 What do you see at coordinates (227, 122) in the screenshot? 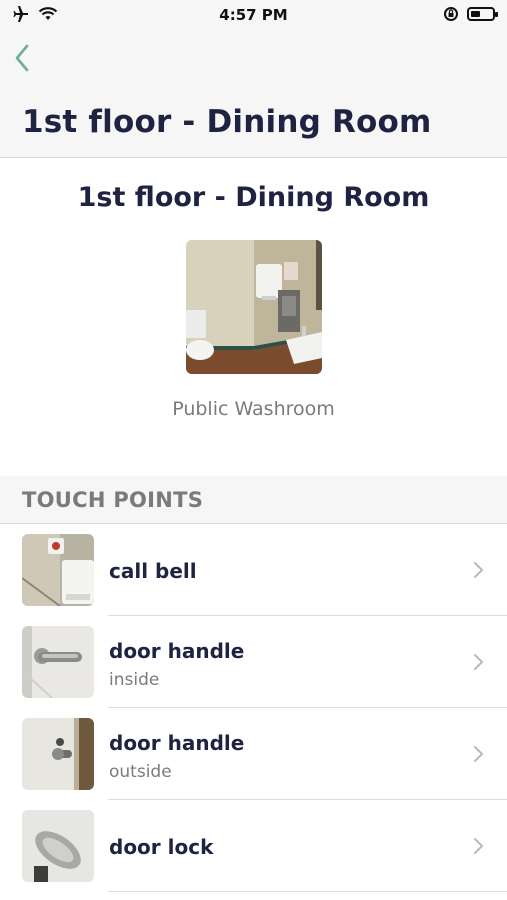
I see `page-title: 1st floor - Dining Room` at bounding box center [227, 122].